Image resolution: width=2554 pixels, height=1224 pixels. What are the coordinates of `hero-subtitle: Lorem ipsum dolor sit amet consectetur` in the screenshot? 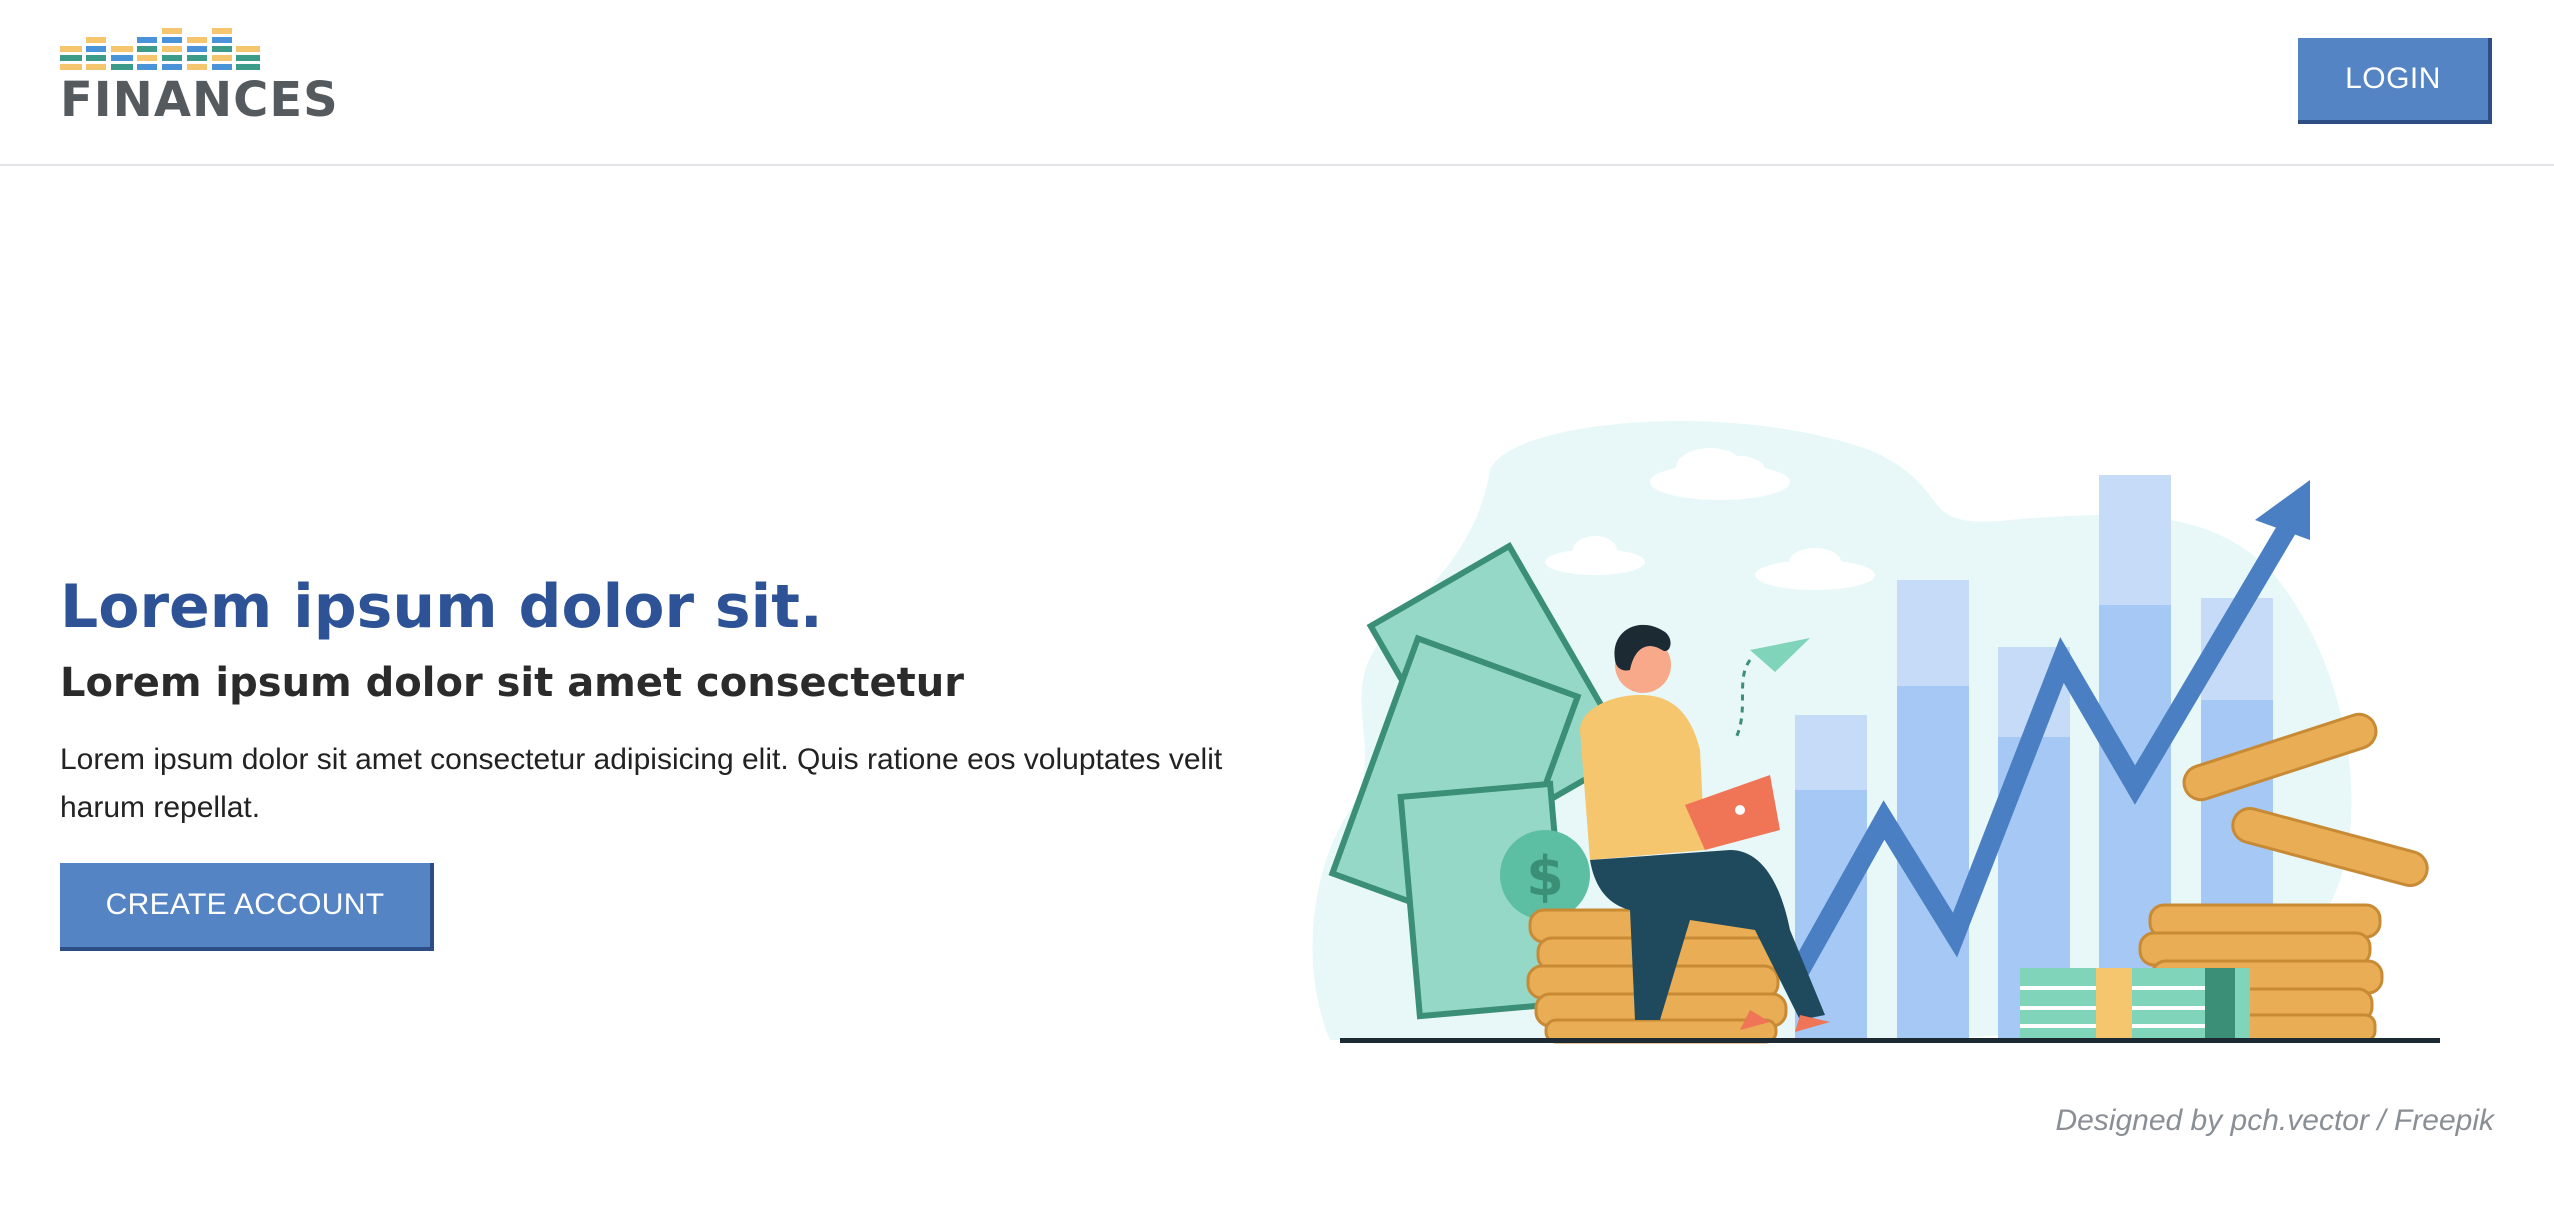 It's located at (512, 683).